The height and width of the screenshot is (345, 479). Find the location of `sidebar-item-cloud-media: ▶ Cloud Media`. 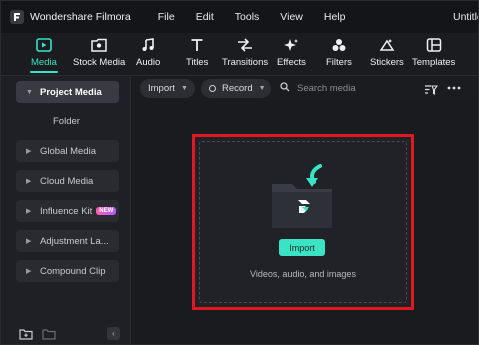

sidebar-item-cloud-media: ▶ Cloud Media is located at coordinates (67, 181).